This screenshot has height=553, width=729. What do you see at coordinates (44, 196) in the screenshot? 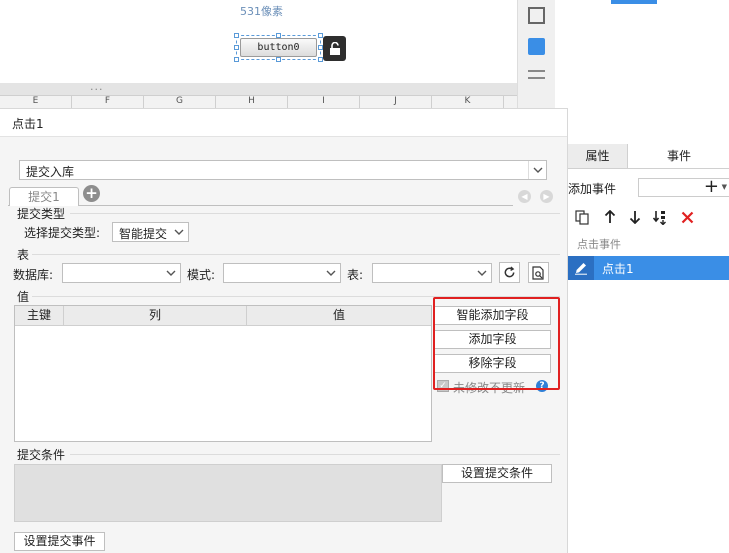
I see `tab-submit-1: 提交1` at bounding box center [44, 196].